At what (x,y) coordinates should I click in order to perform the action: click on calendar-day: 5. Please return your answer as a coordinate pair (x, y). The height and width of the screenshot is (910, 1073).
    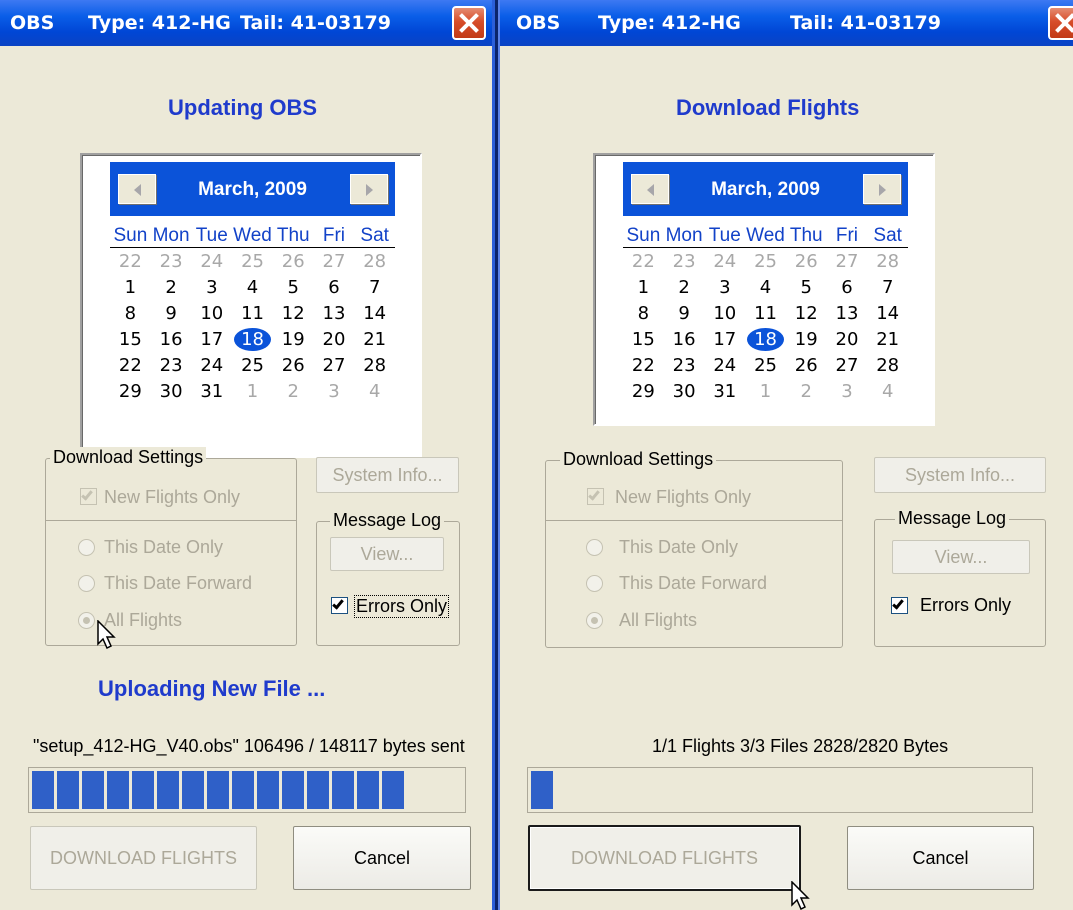
    Looking at the image, I should click on (293, 287).